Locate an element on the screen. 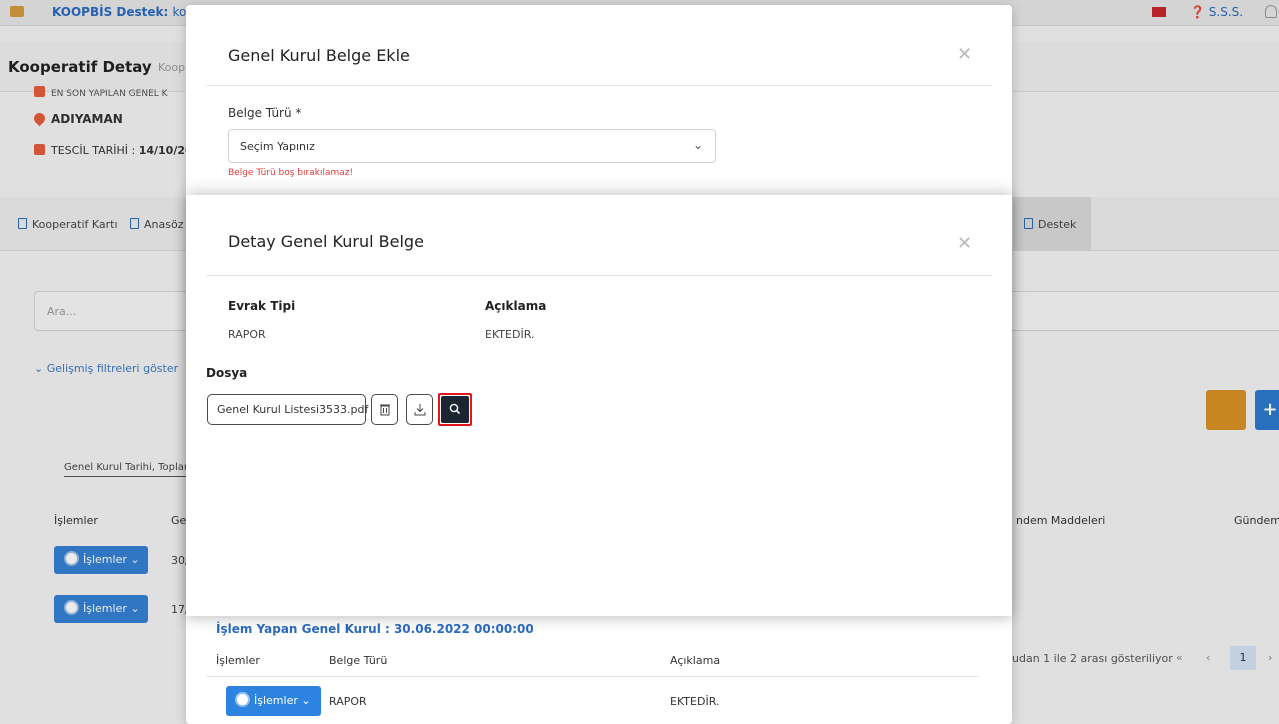  modal-title: Detay Genel Kurul Belge is located at coordinates (326, 241).